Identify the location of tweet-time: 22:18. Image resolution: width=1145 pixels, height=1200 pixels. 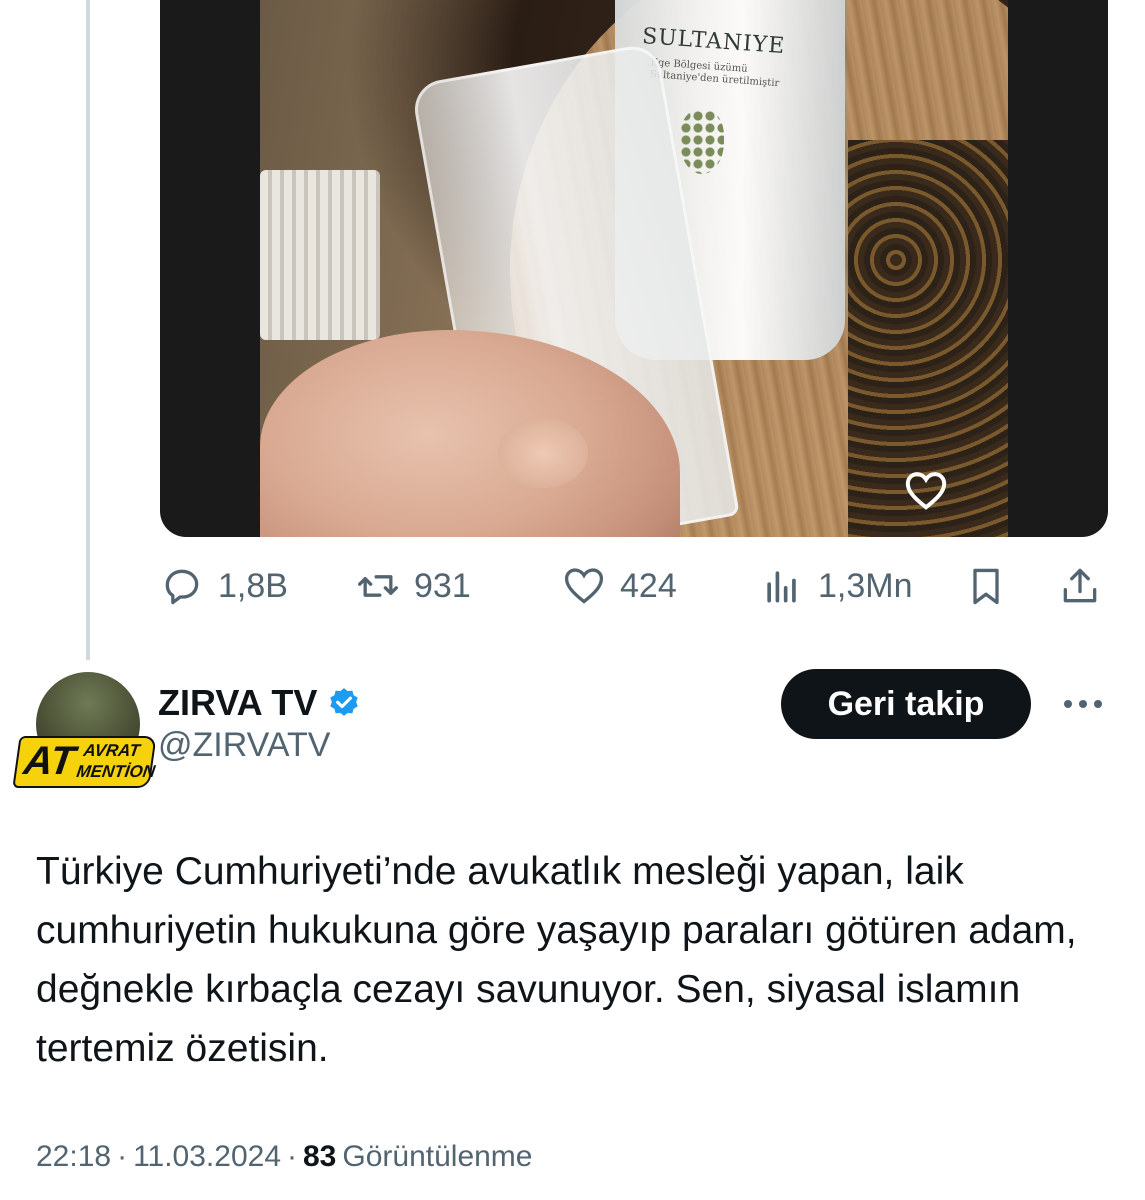
(73, 1157).